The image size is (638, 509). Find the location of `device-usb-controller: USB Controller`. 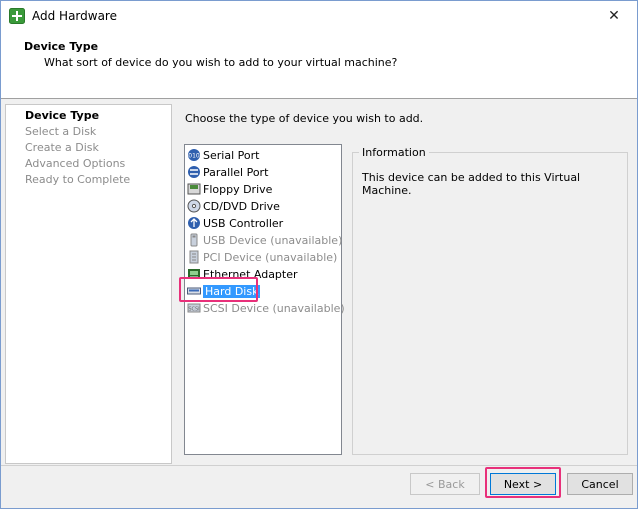

device-usb-controller: USB Controller is located at coordinates (235, 223).